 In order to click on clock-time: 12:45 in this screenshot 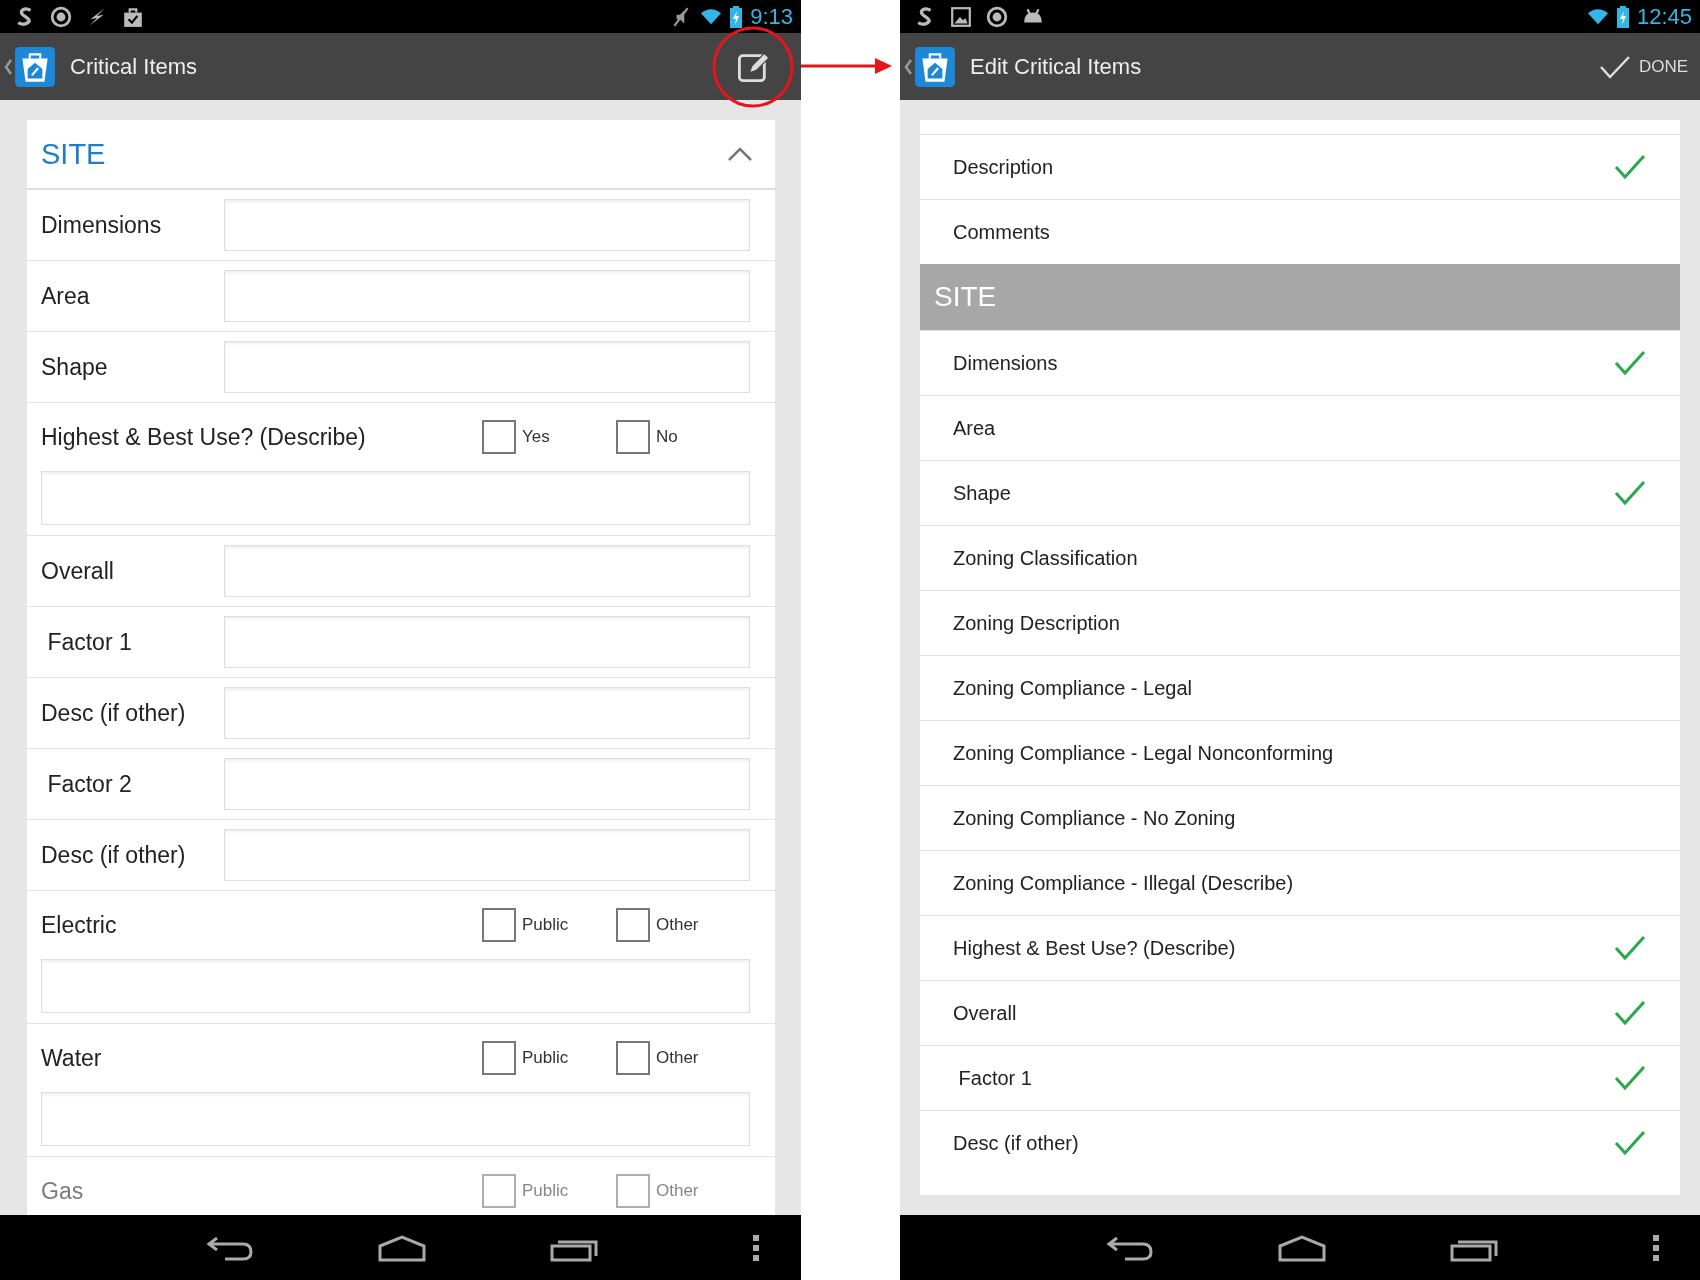, I will do `click(1664, 16)`.